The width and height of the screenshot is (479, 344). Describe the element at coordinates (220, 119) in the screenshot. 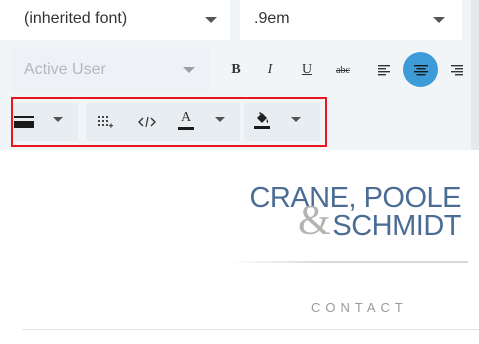

I see `font-color-dropdown-caret` at that location.